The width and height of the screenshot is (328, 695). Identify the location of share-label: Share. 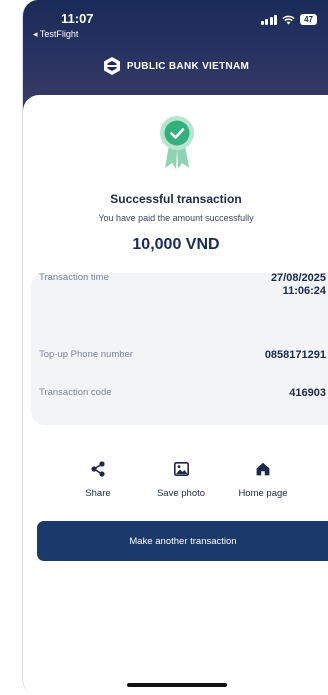
(98, 493).